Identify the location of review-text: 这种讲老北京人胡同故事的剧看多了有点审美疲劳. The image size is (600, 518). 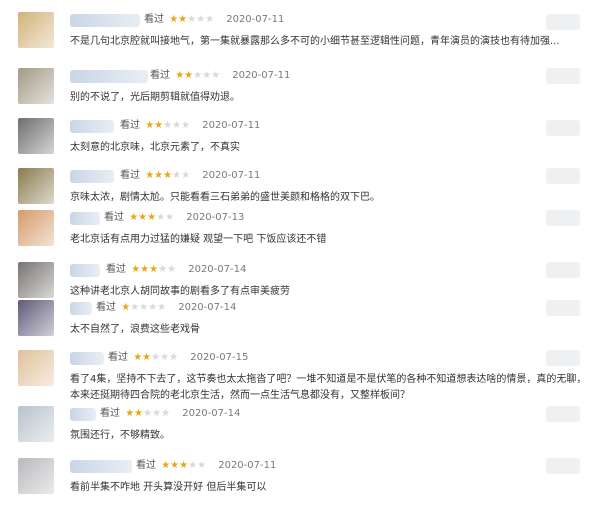
(180, 291).